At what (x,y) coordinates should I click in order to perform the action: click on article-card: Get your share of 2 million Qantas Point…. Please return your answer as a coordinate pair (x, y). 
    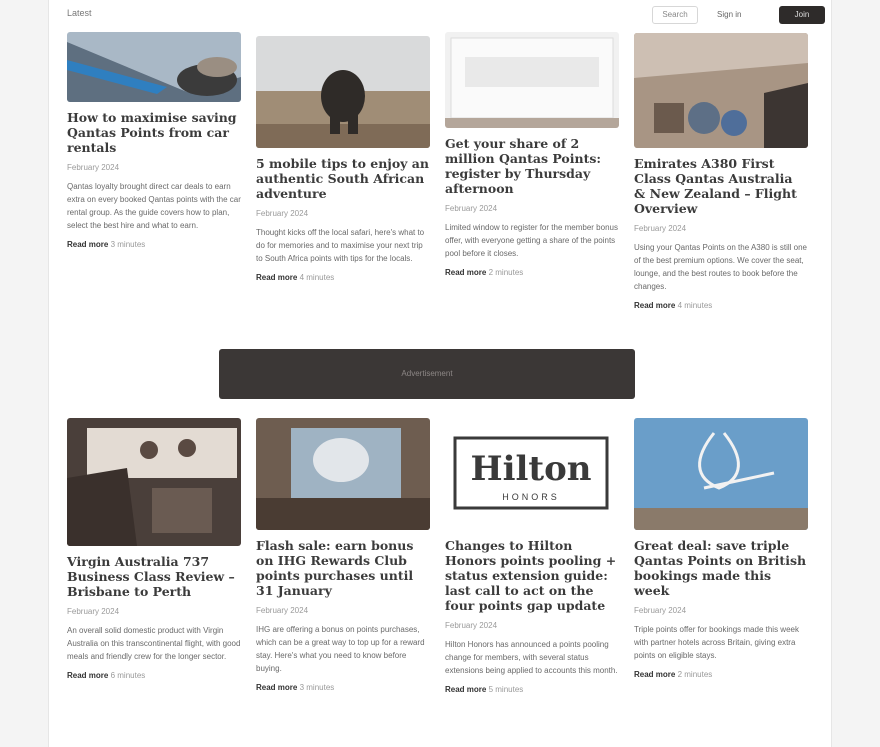
    Looking at the image, I should click on (532, 154).